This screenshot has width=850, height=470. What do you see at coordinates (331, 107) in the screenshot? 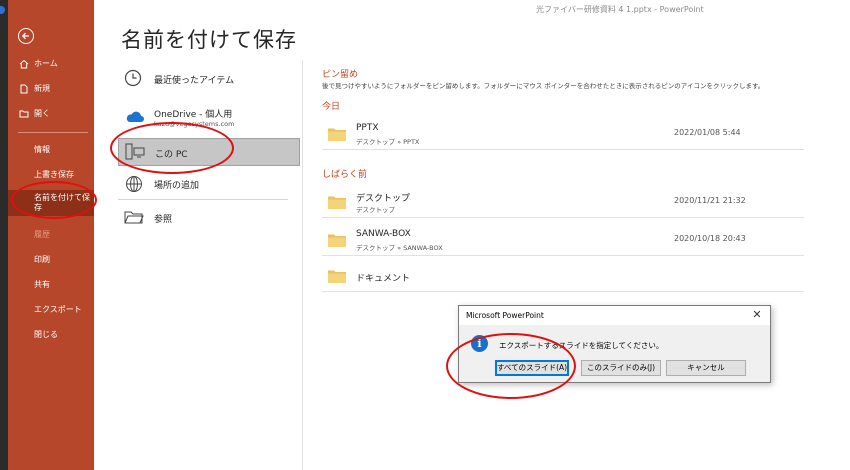
I see `today-heading: 今日` at bounding box center [331, 107].